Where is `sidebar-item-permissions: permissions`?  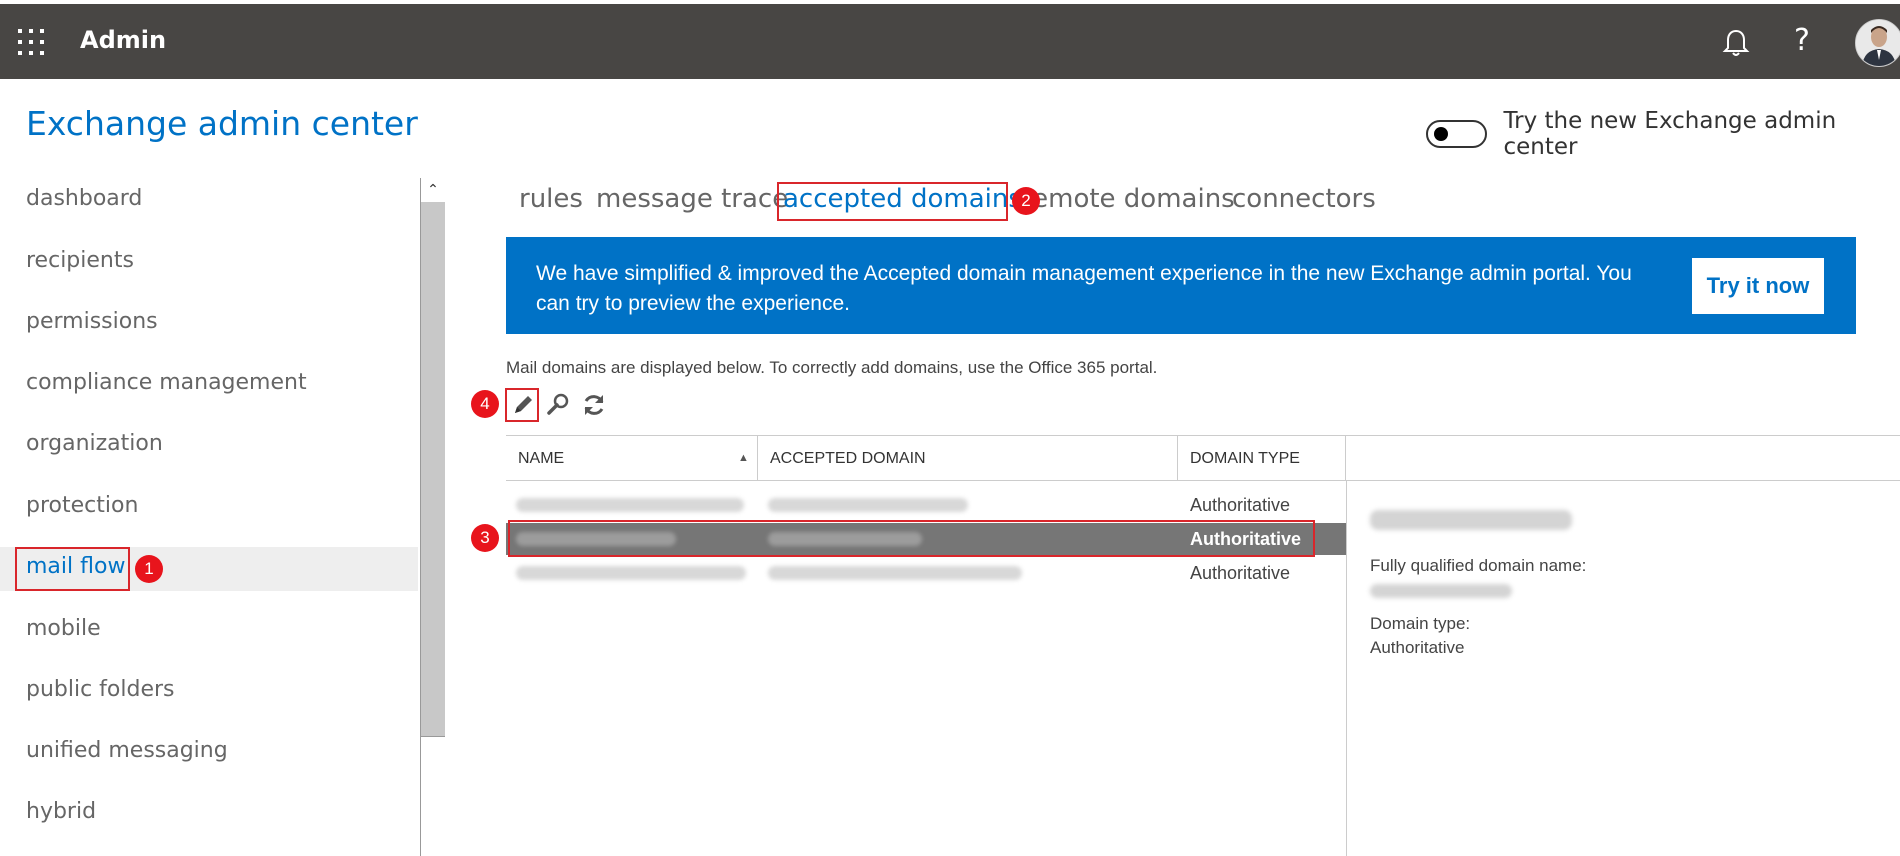 sidebar-item-permissions: permissions is located at coordinates (92, 321).